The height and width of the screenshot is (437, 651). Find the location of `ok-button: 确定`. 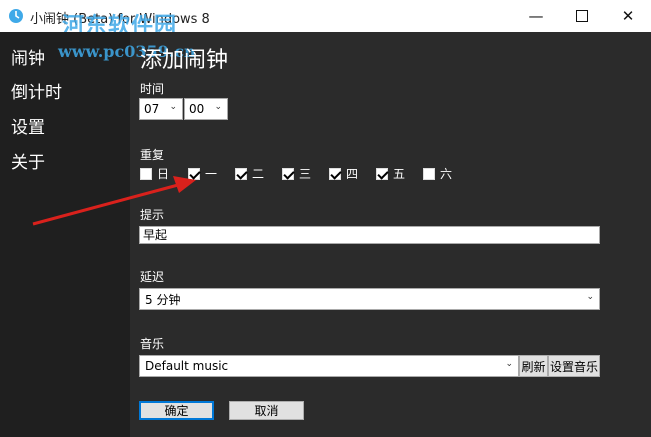

ok-button: 确定 is located at coordinates (176, 410).